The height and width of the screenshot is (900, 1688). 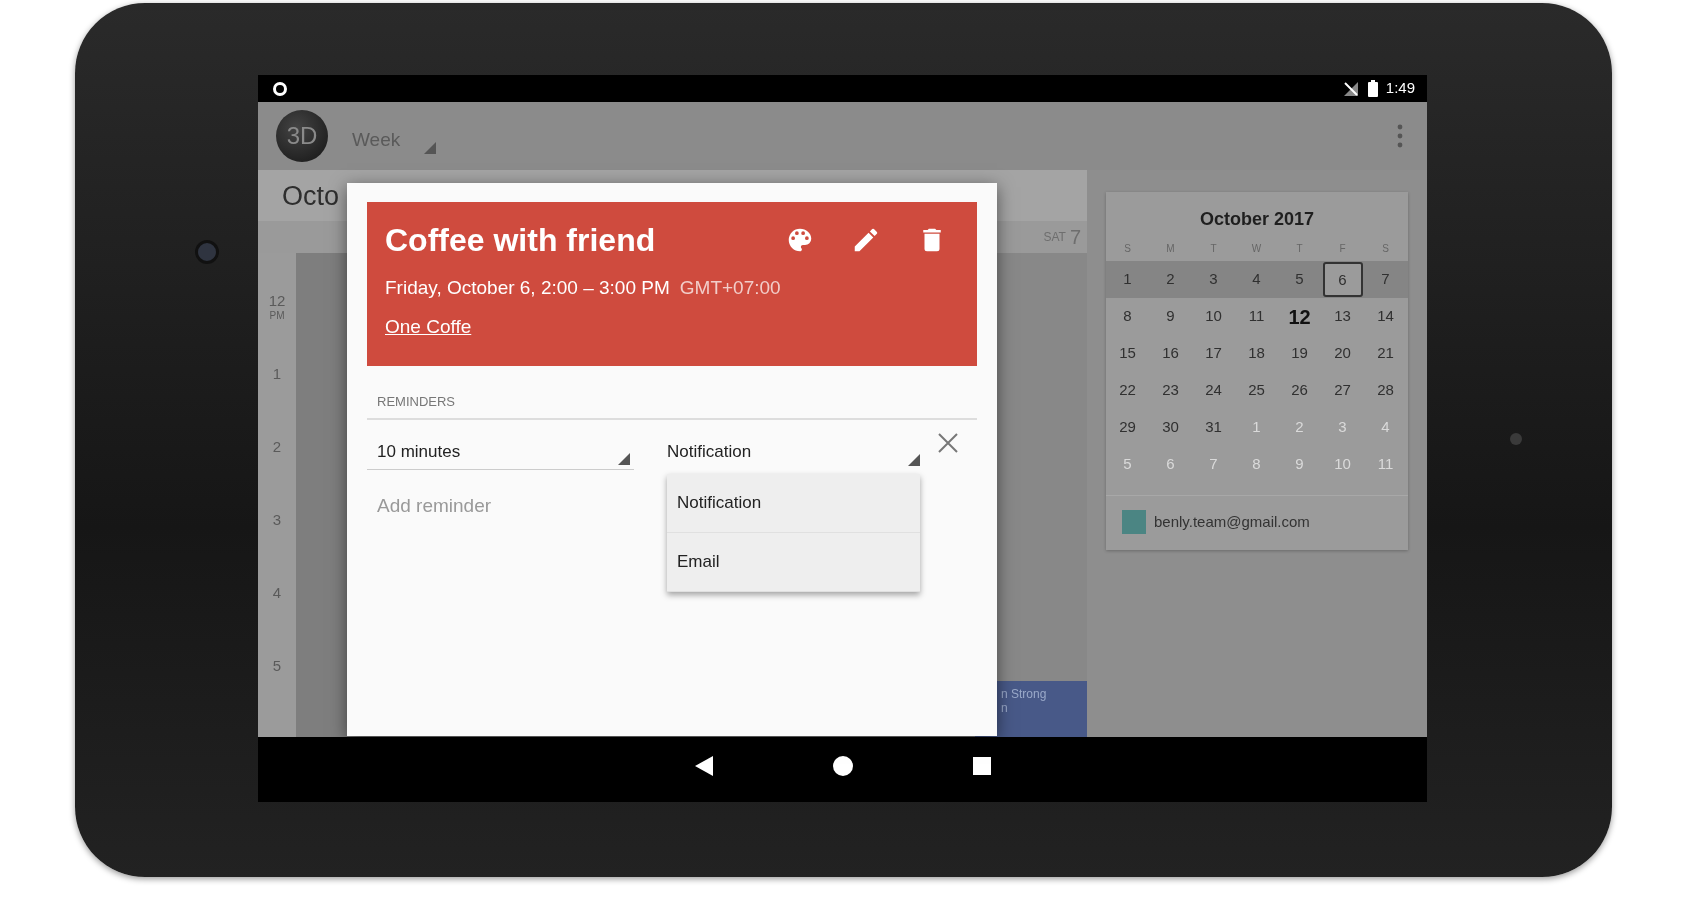 What do you see at coordinates (1299, 353) in the screenshot?
I see `calendar-day: 19` at bounding box center [1299, 353].